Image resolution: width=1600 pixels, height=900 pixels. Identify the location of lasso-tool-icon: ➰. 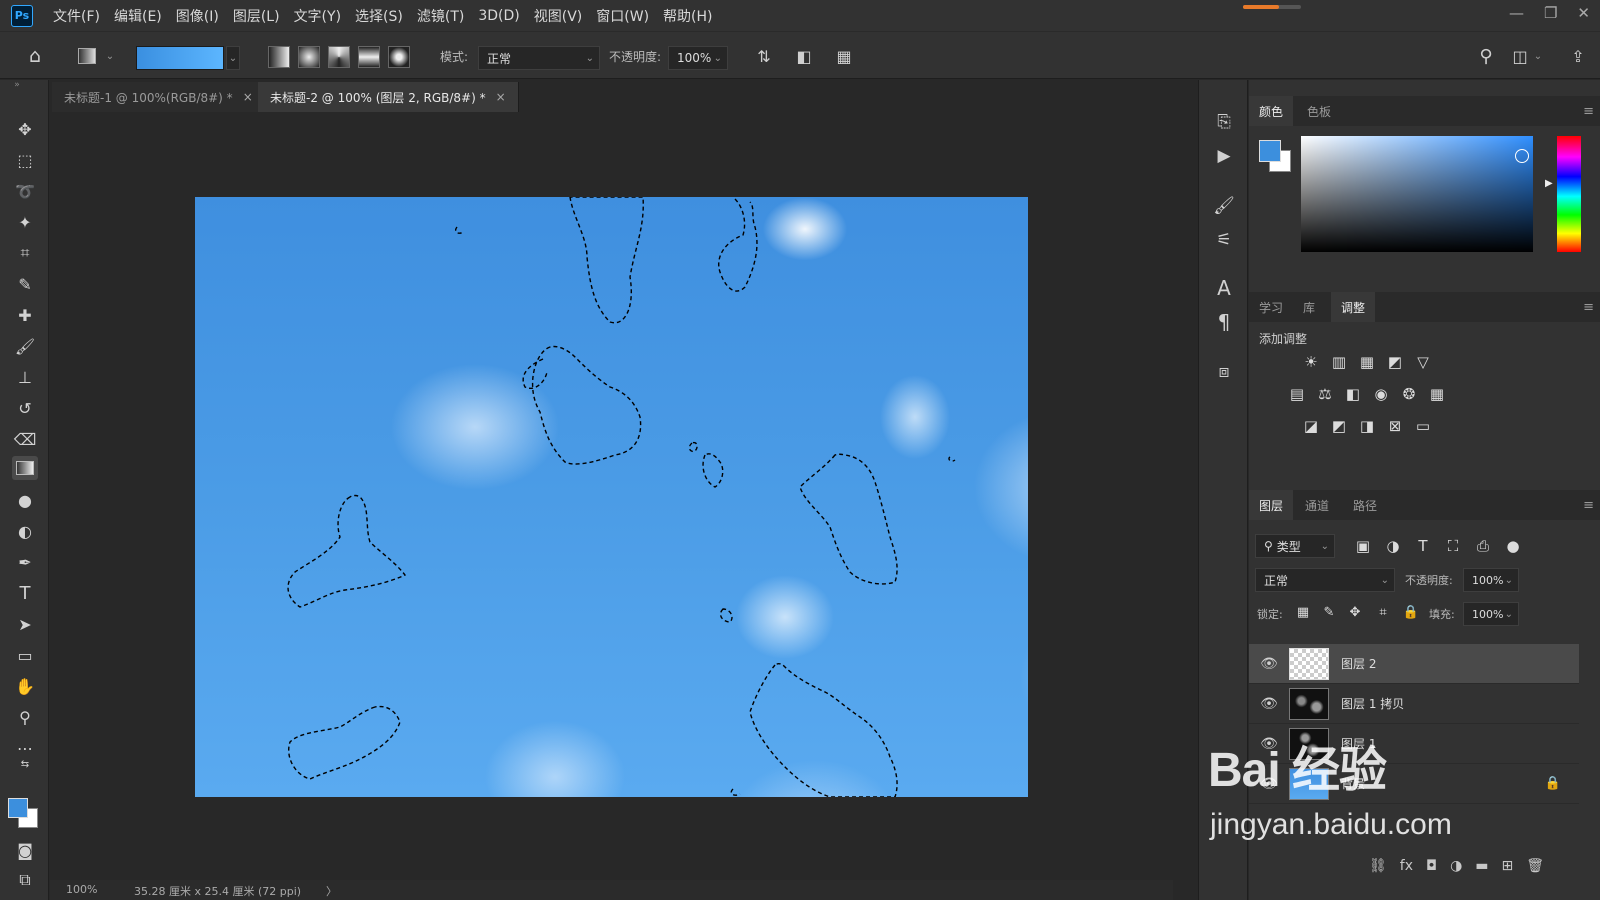
(25, 191).